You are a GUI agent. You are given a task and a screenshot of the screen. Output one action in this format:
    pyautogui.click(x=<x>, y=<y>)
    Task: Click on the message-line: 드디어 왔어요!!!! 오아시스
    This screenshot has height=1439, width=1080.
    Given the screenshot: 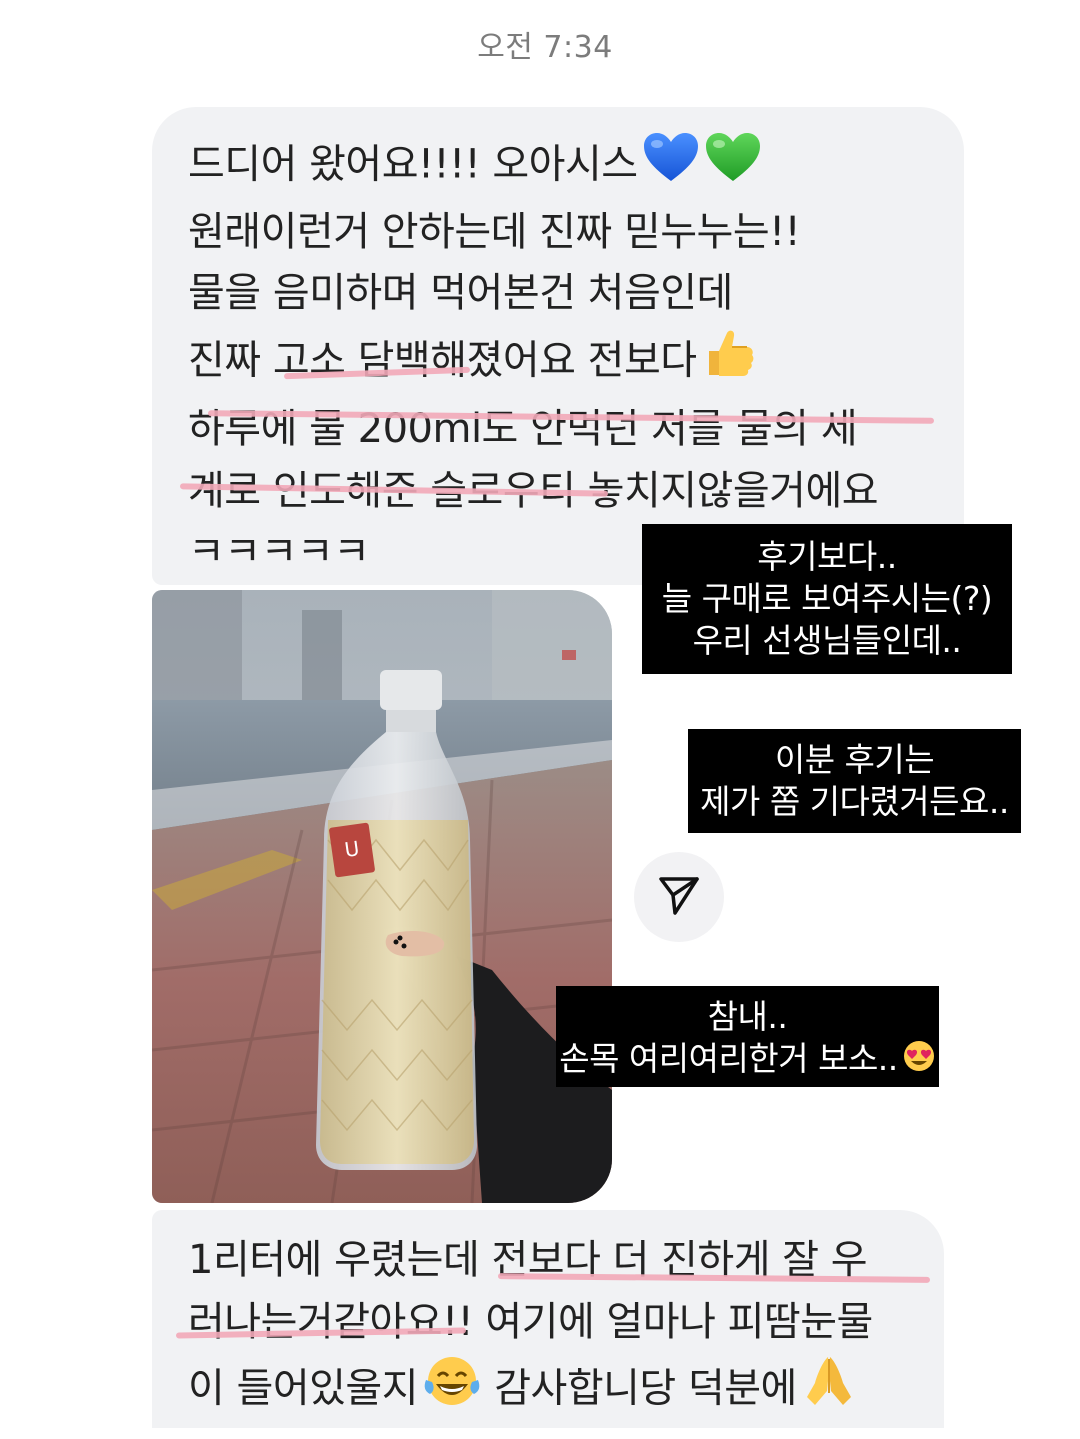 What is the action you would take?
    pyautogui.click(x=561, y=166)
    